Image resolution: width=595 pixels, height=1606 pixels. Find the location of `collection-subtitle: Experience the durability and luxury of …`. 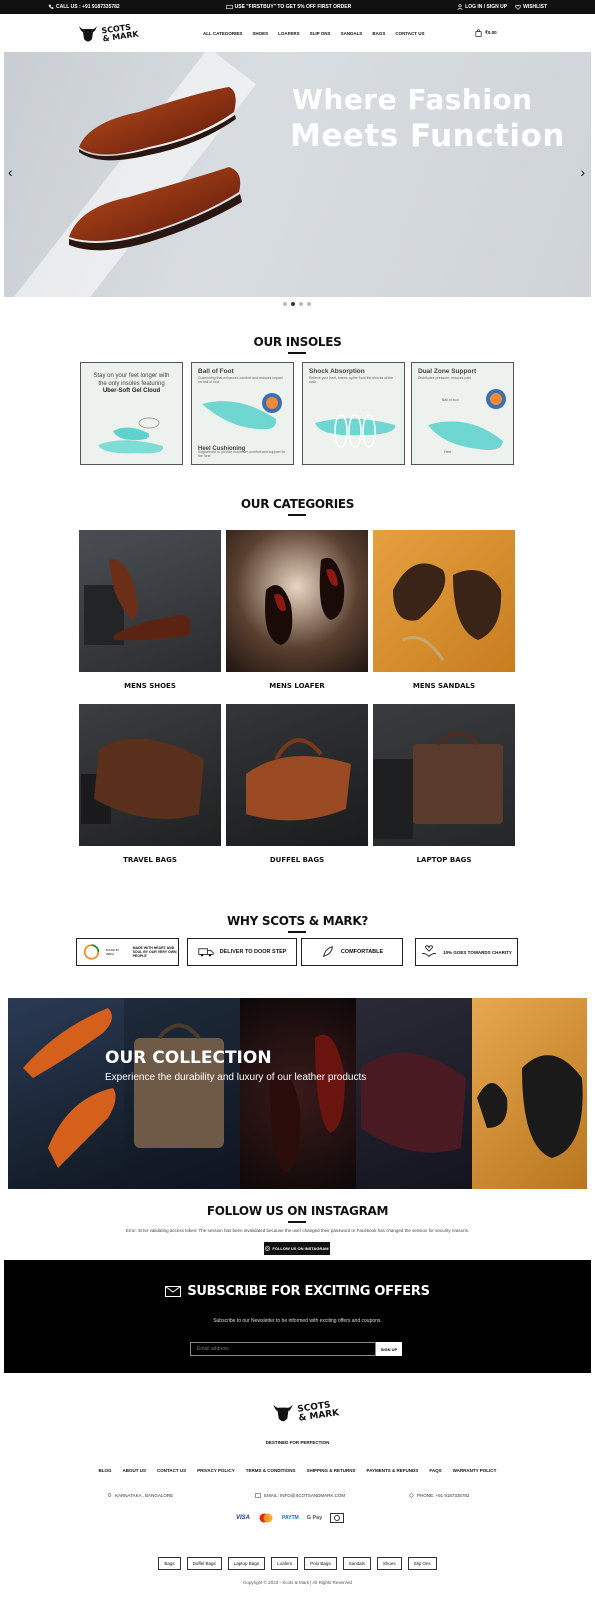

collection-subtitle: Experience the durability and luxury of … is located at coordinates (236, 1077).